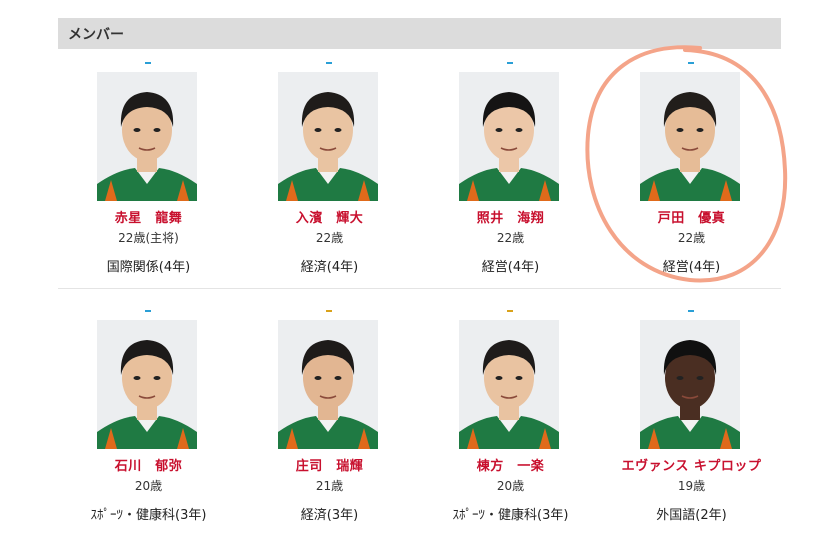  Describe the element at coordinates (96, 35) in the screenshot. I see `section-title: メンバー` at that location.